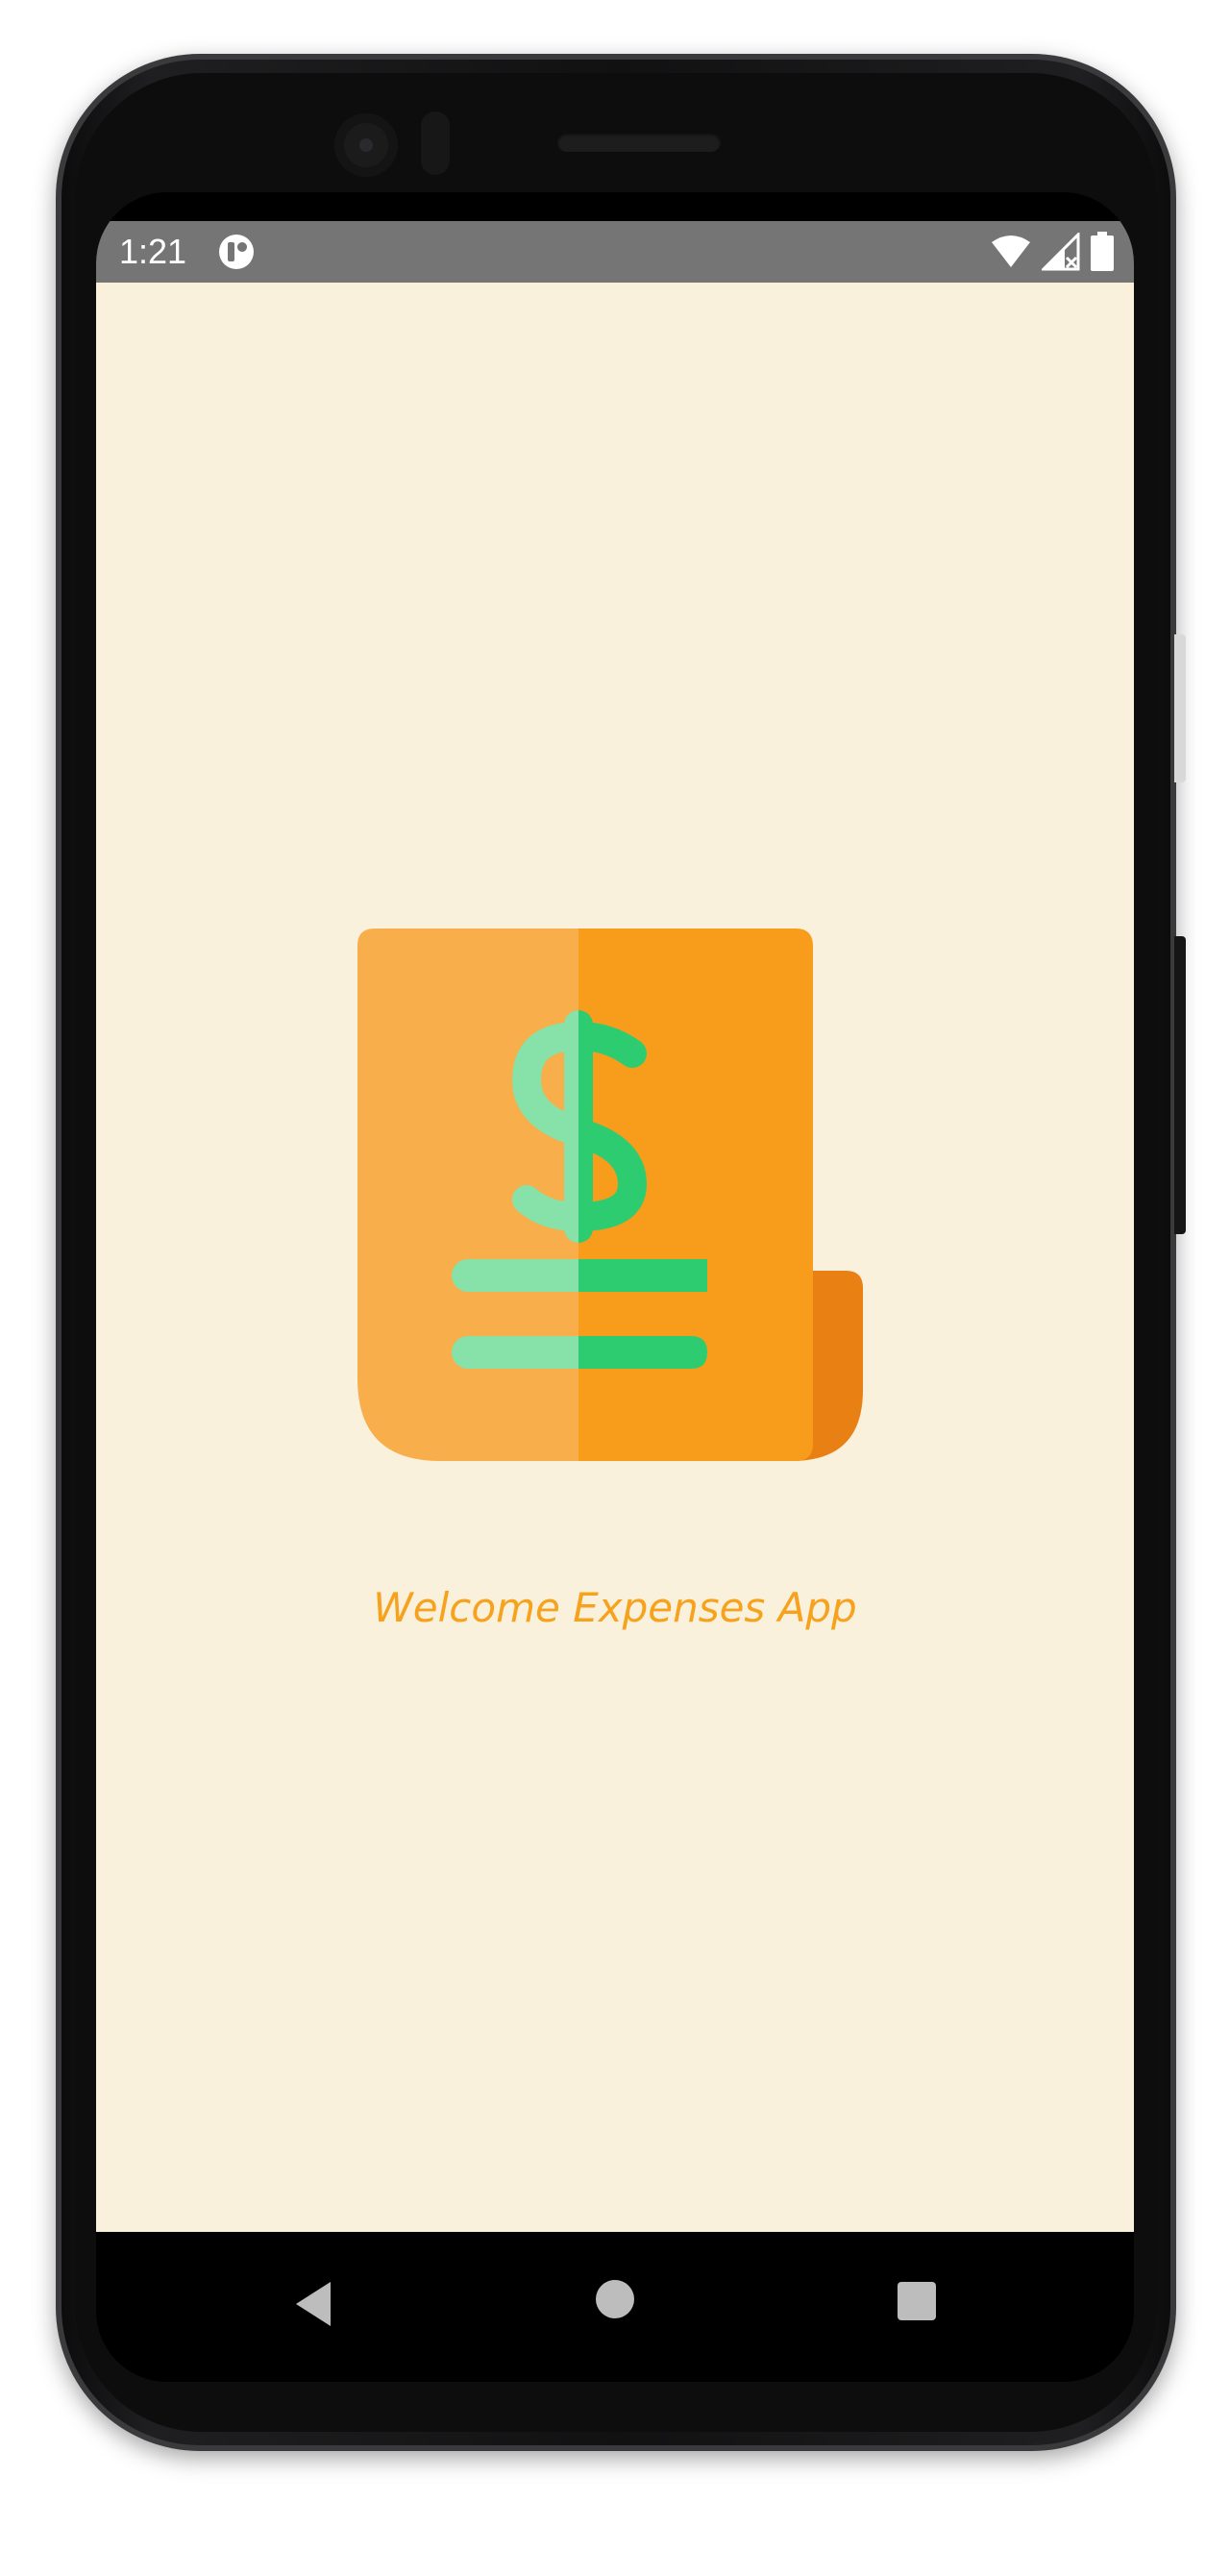  Describe the element at coordinates (917, 2301) in the screenshot. I see `recents-icon` at that location.